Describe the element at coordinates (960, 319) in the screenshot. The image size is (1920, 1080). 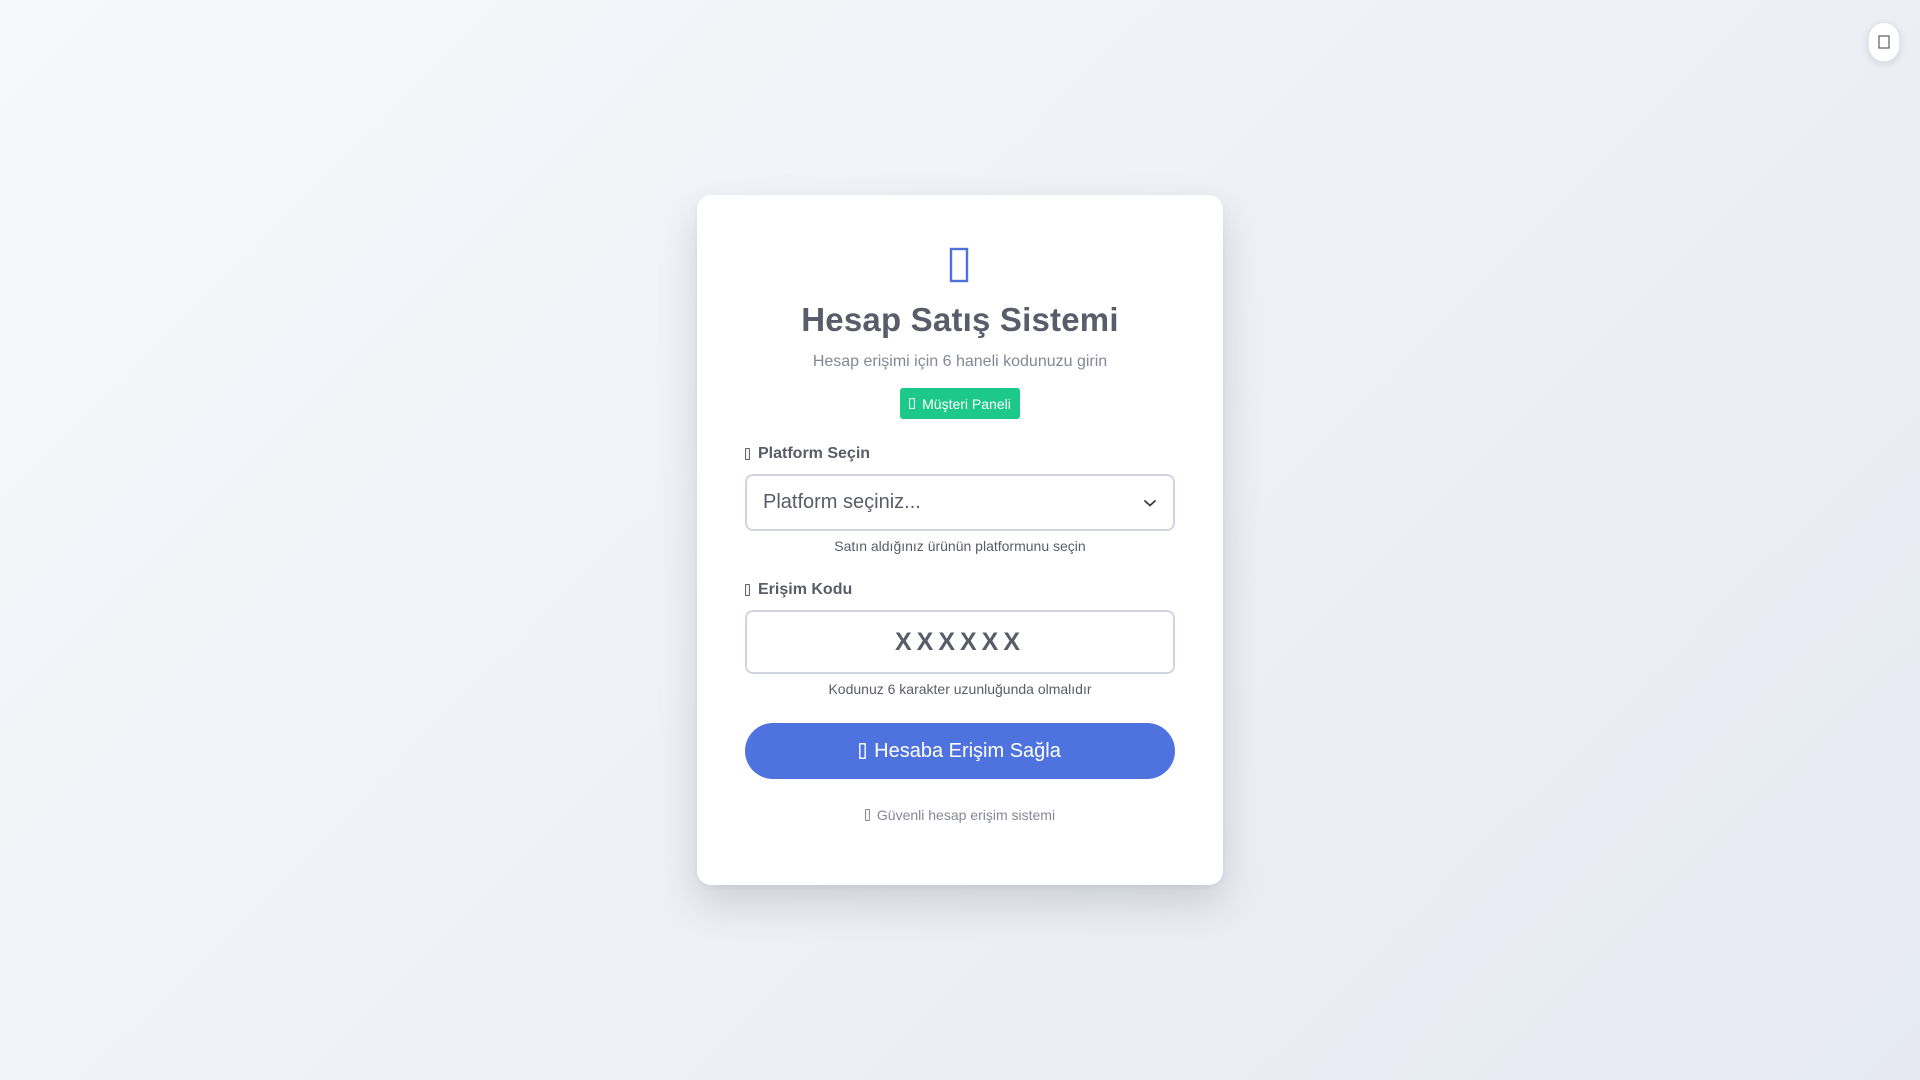
I see `page-title: Hesap Satış Sistemi` at that location.